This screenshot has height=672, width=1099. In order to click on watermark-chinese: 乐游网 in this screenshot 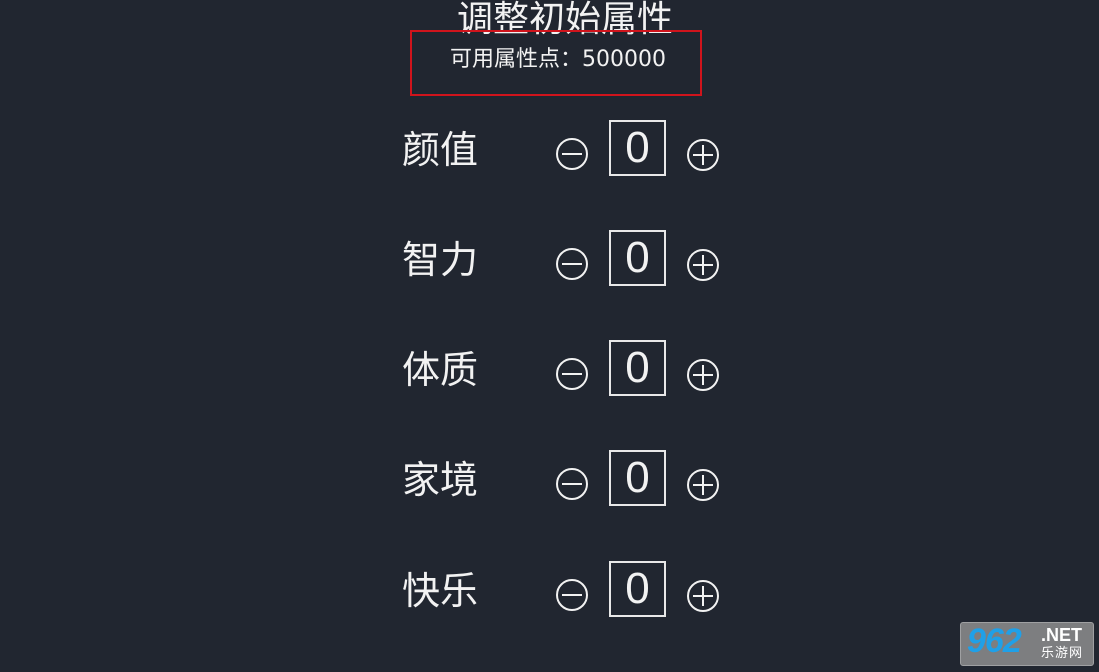, I will do `click(1062, 653)`.